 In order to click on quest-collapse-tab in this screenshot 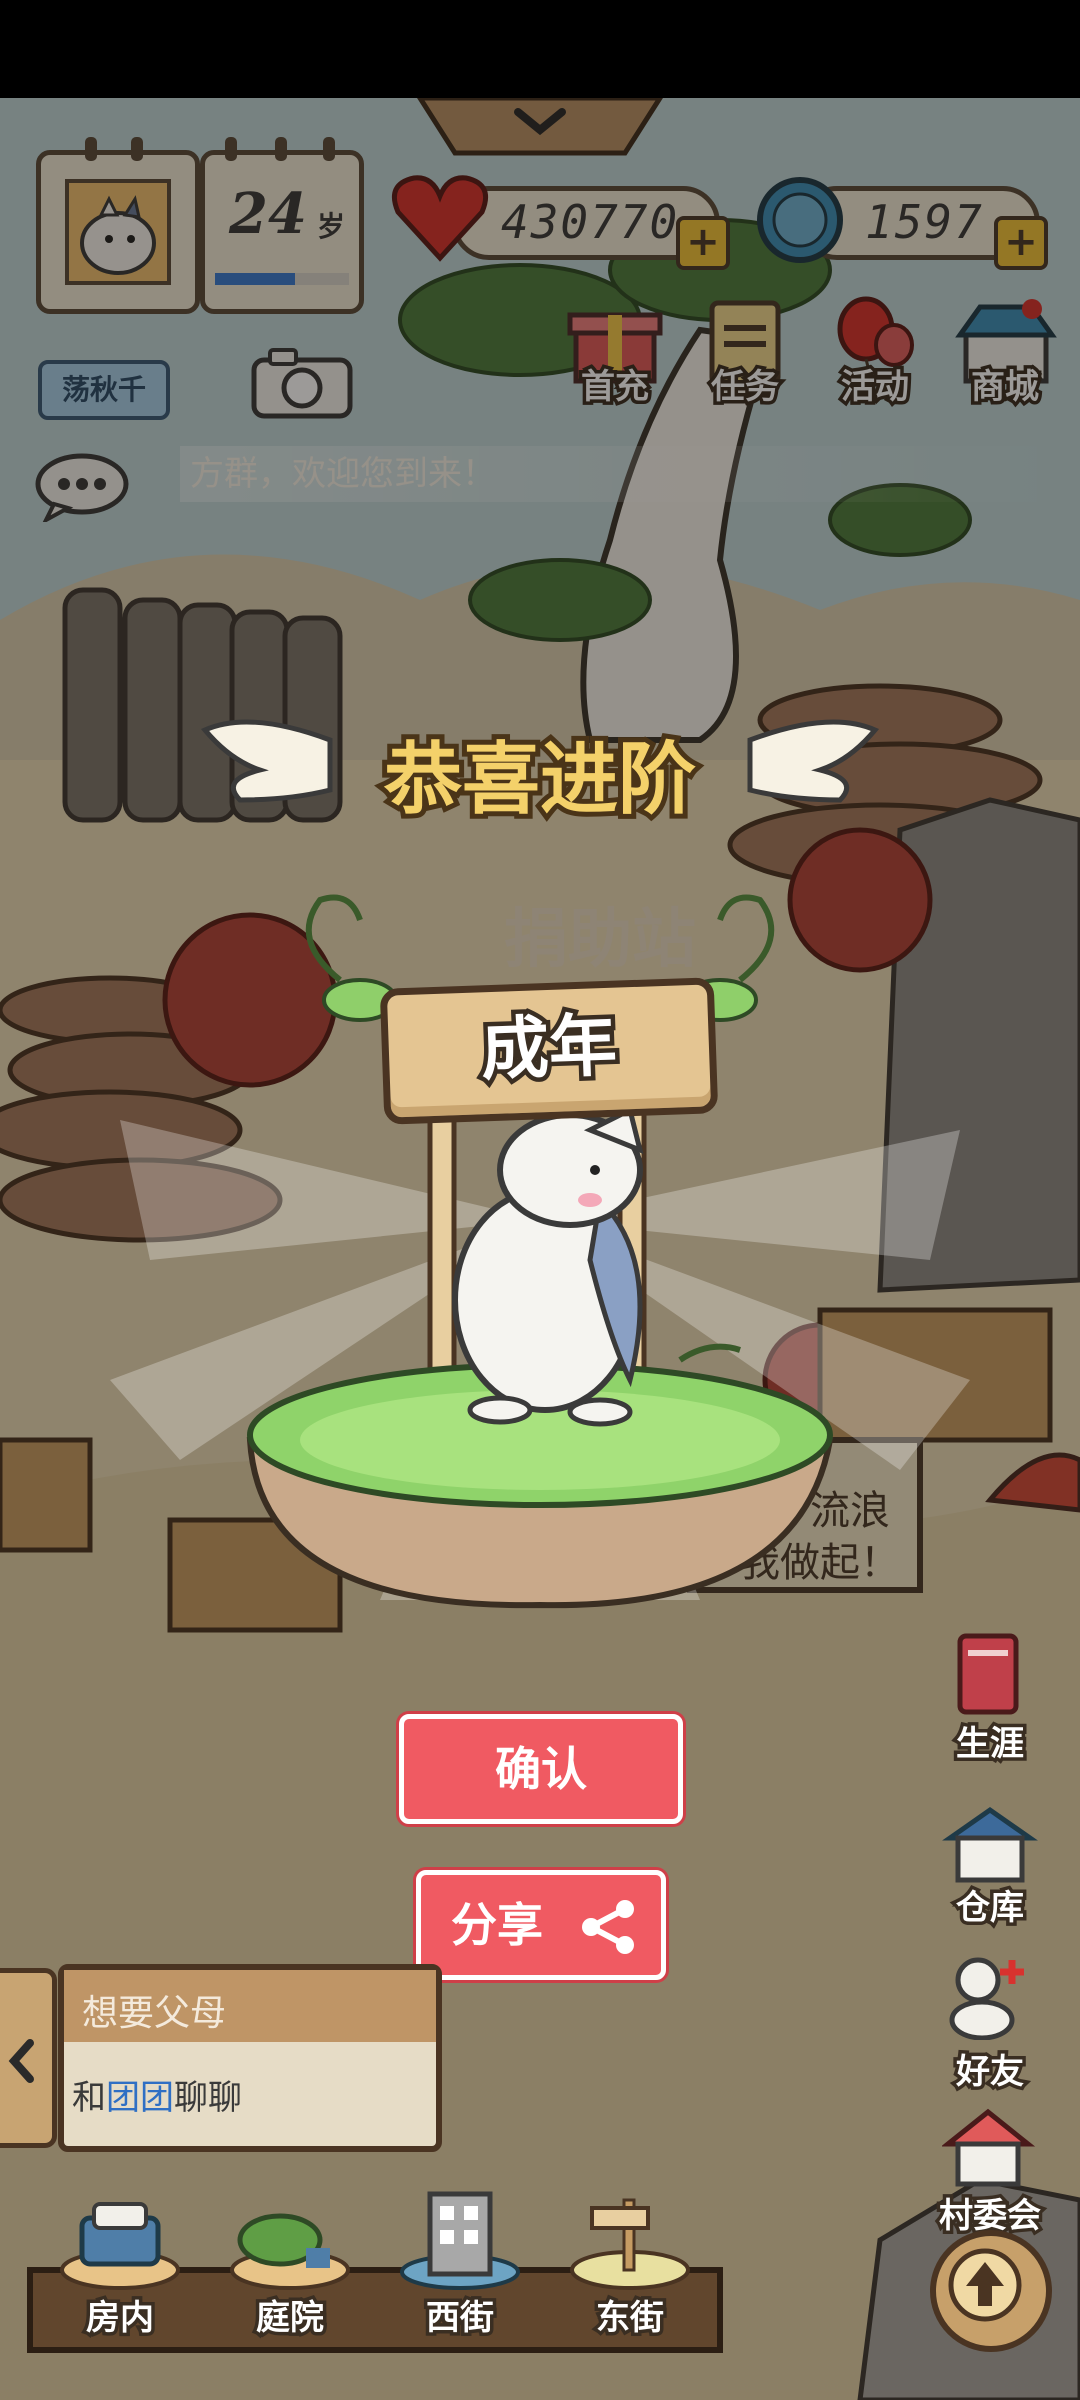, I will do `click(28, 2058)`.